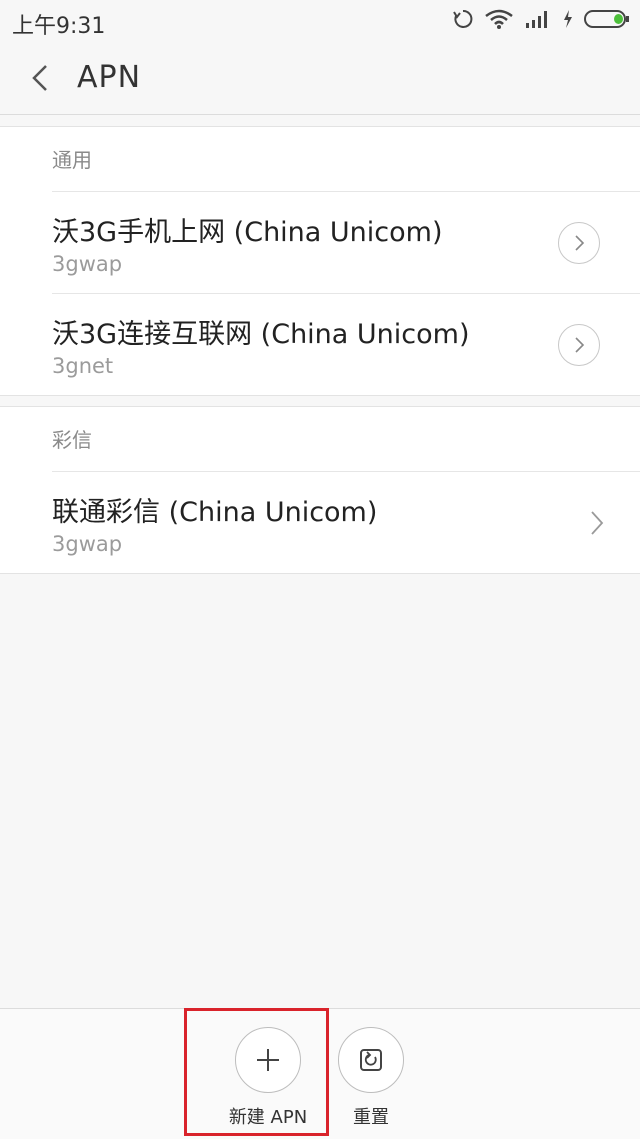  Describe the element at coordinates (568, 21) in the screenshot. I see `charging-icon` at that location.